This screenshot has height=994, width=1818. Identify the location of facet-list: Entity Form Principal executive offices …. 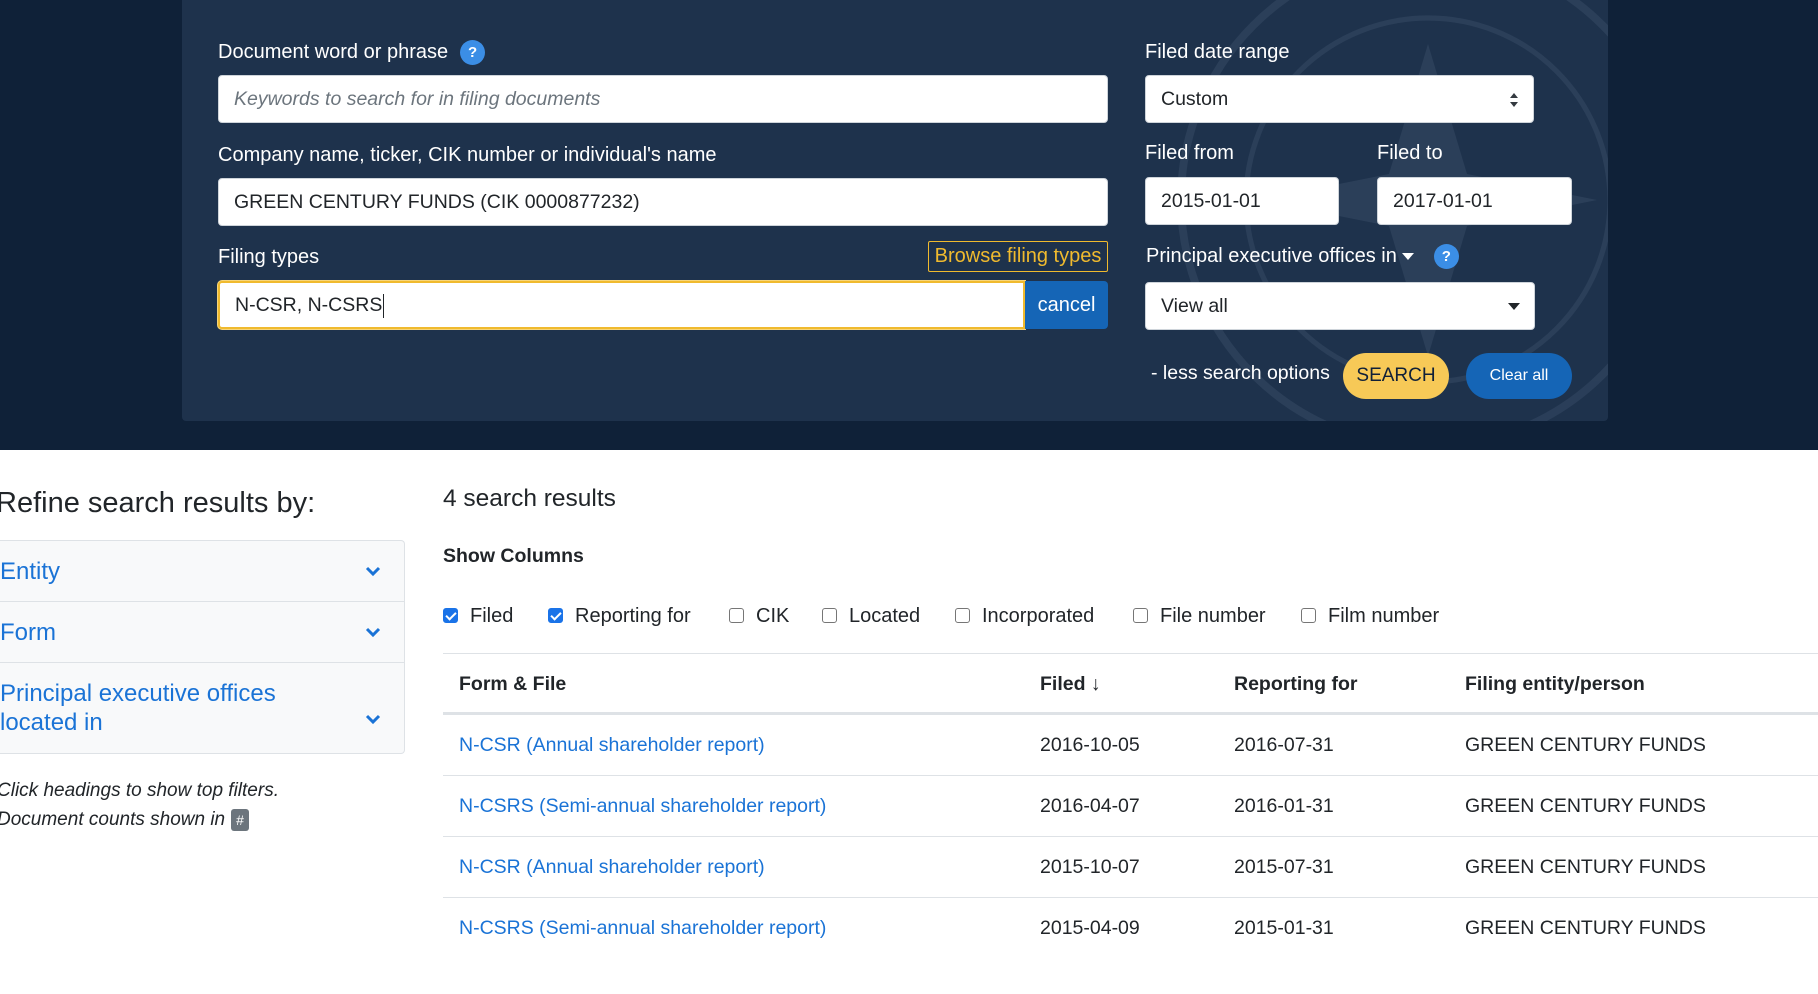
(202, 647).